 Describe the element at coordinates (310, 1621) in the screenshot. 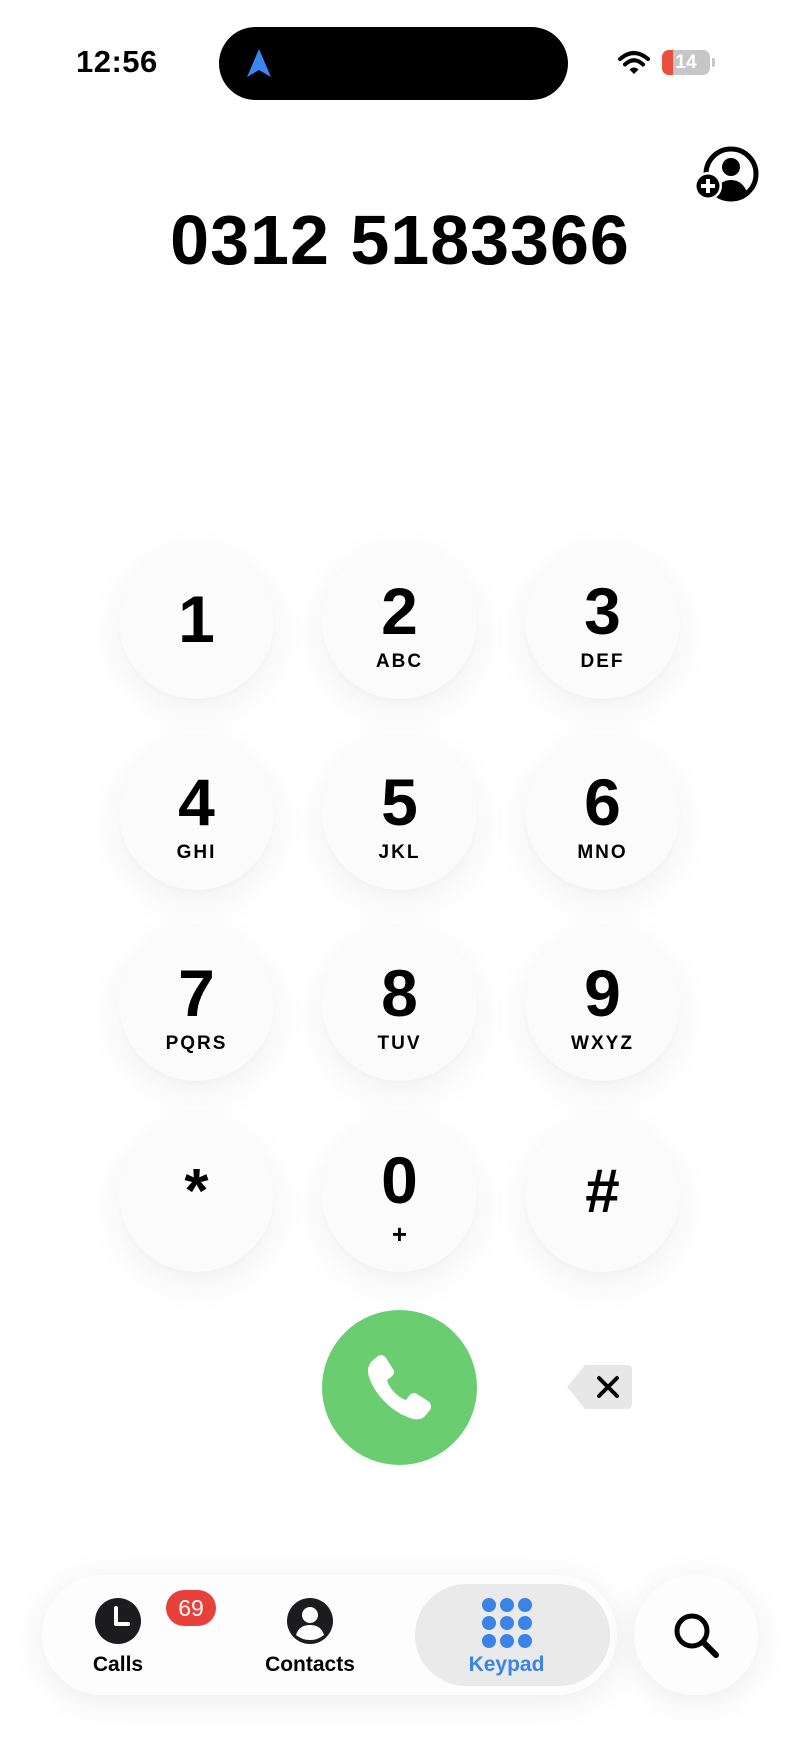

I see `person-icon` at that location.